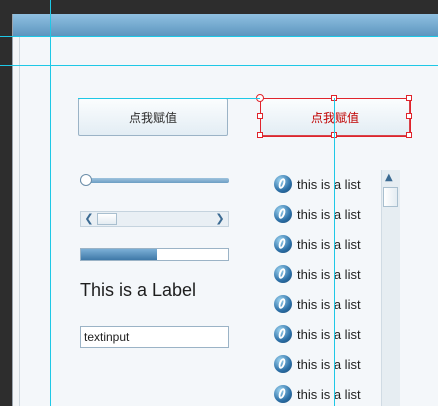  What do you see at coordinates (86, 180) in the screenshot?
I see `slider-thumb` at bounding box center [86, 180].